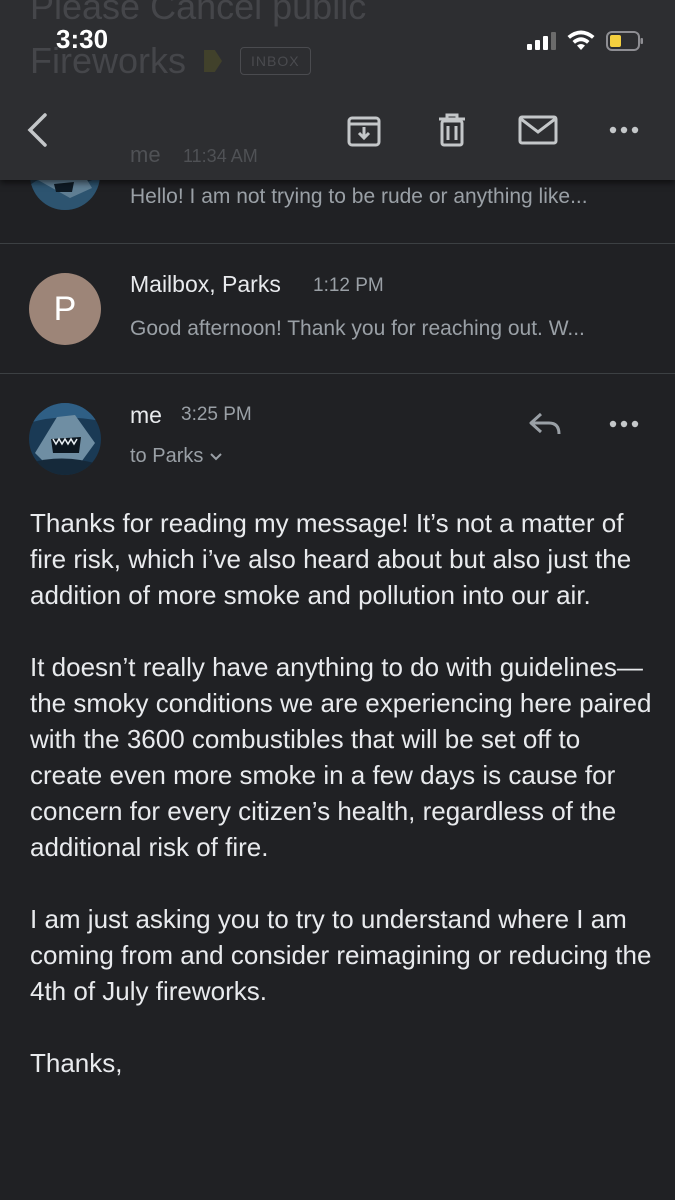  I want to click on back-arrow-icon, so click(37, 130).